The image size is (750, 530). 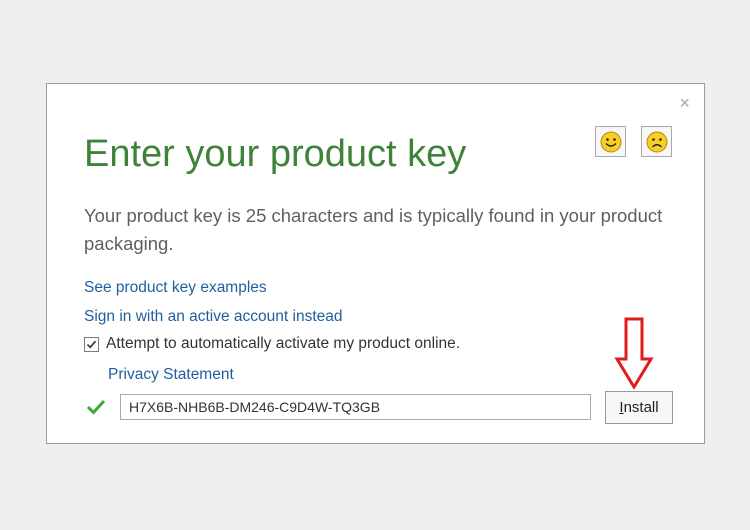 I want to click on checkbox-check-icon, so click(x=91, y=344).